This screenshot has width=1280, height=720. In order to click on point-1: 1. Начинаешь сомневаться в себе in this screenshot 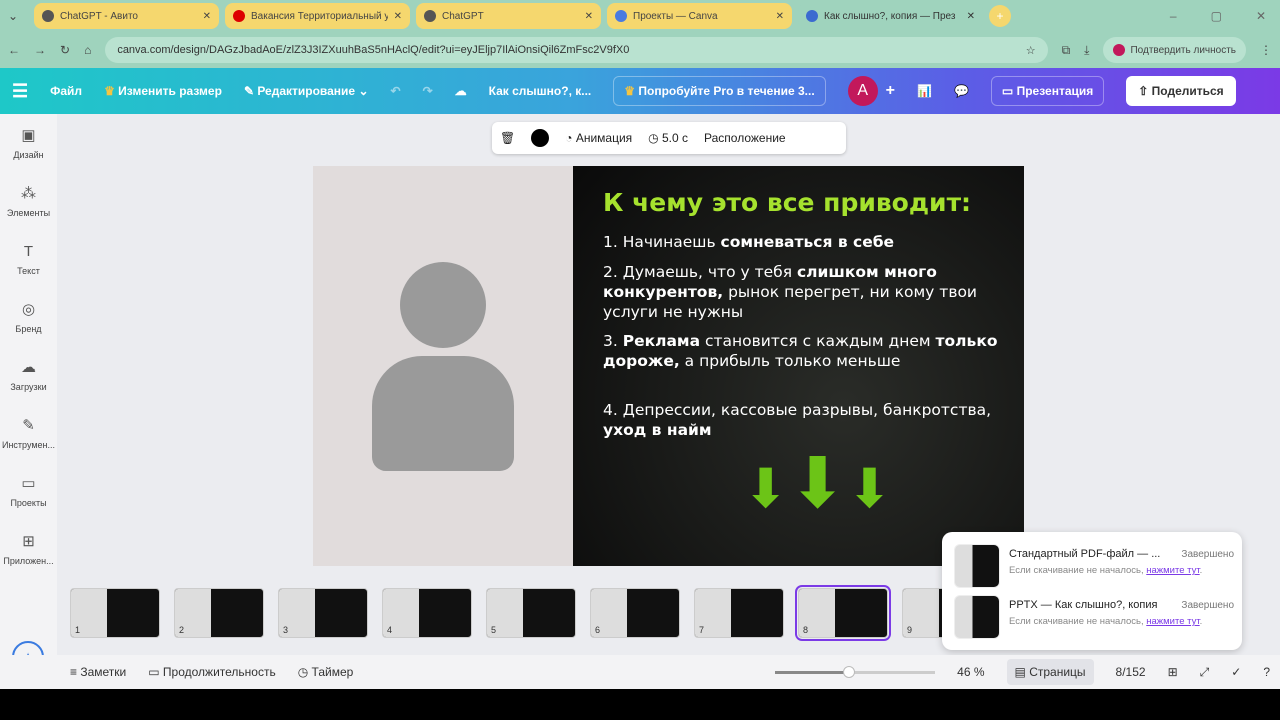, I will do `click(803, 242)`.